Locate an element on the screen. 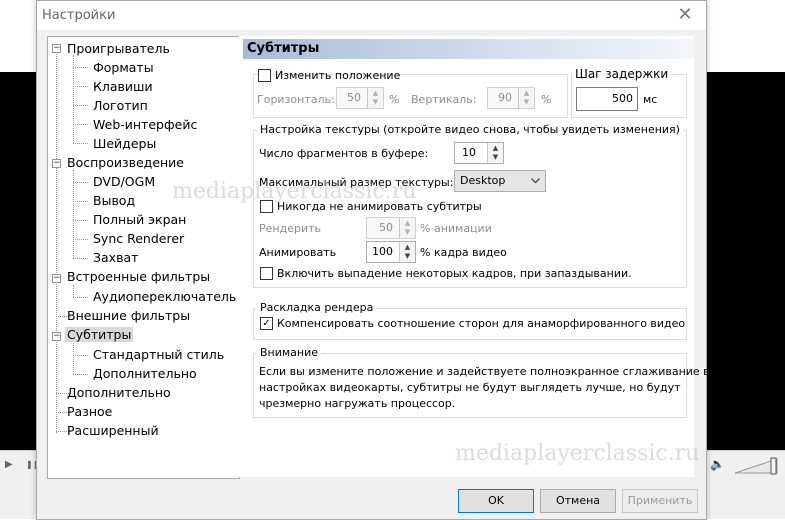 The image size is (785, 520). delay-group-label: Шаг задержки is located at coordinates (622, 74).